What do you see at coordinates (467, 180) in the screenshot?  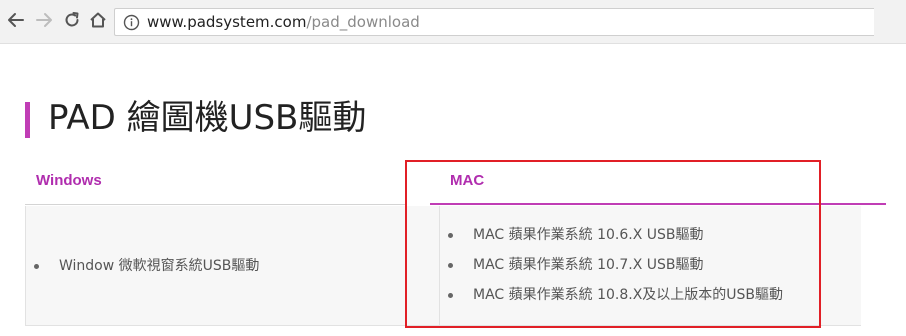 I see `tab-mac: MAC` at bounding box center [467, 180].